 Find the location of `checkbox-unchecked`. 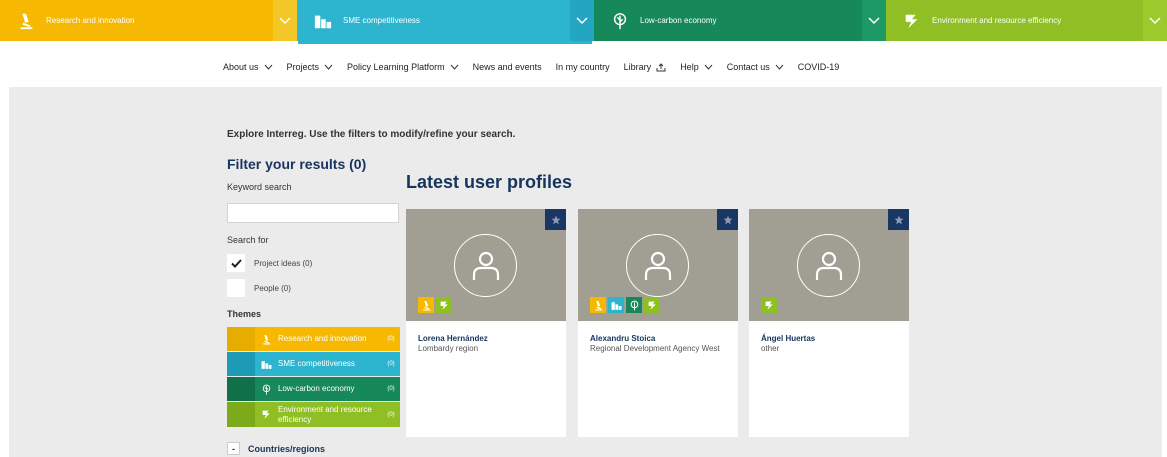

checkbox-unchecked is located at coordinates (236, 288).